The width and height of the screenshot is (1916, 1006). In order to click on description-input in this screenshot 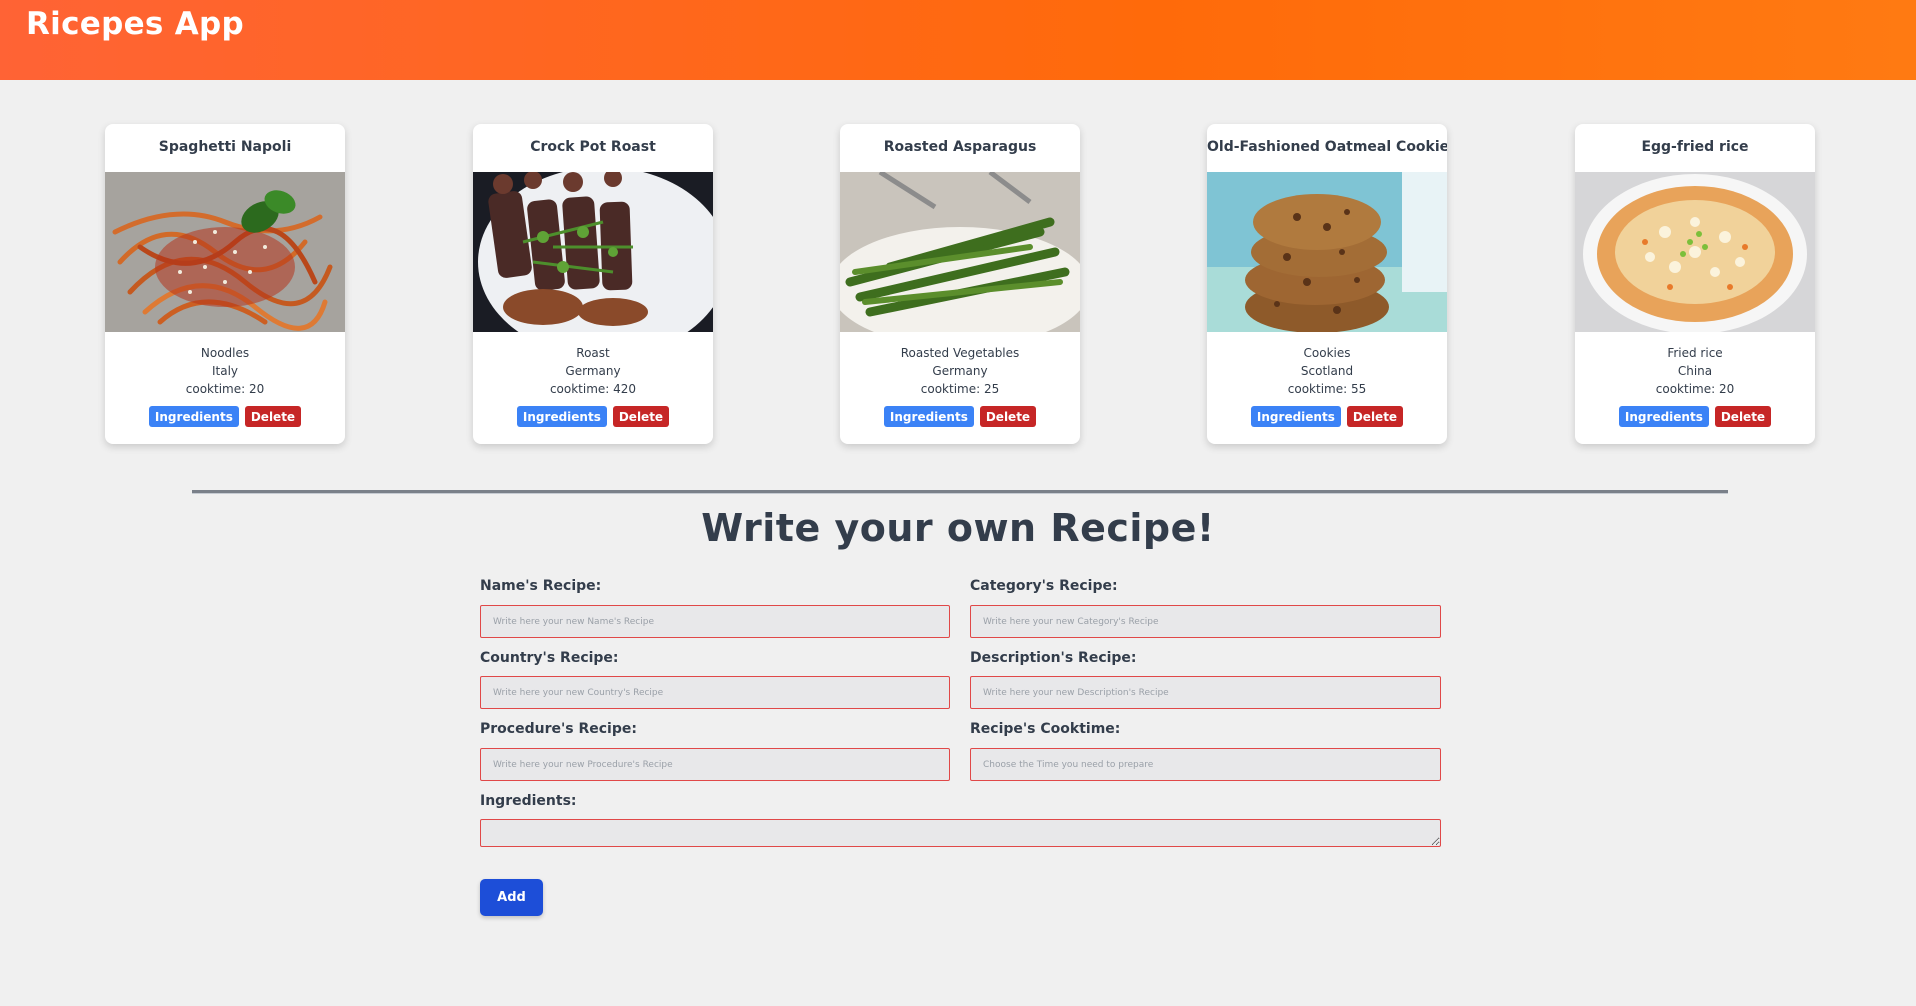, I will do `click(1205, 692)`.